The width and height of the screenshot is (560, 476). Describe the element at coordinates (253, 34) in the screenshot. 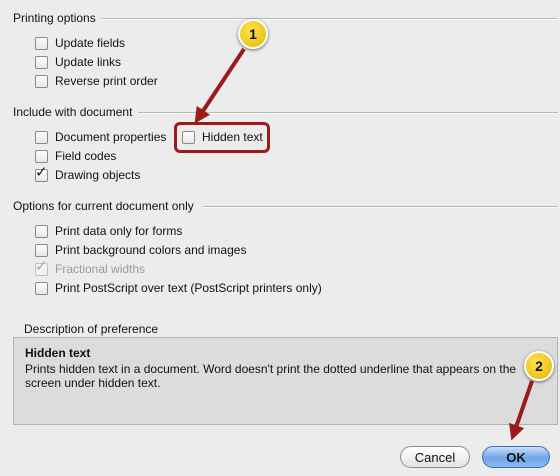

I see `step-1-badge: 1` at that location.